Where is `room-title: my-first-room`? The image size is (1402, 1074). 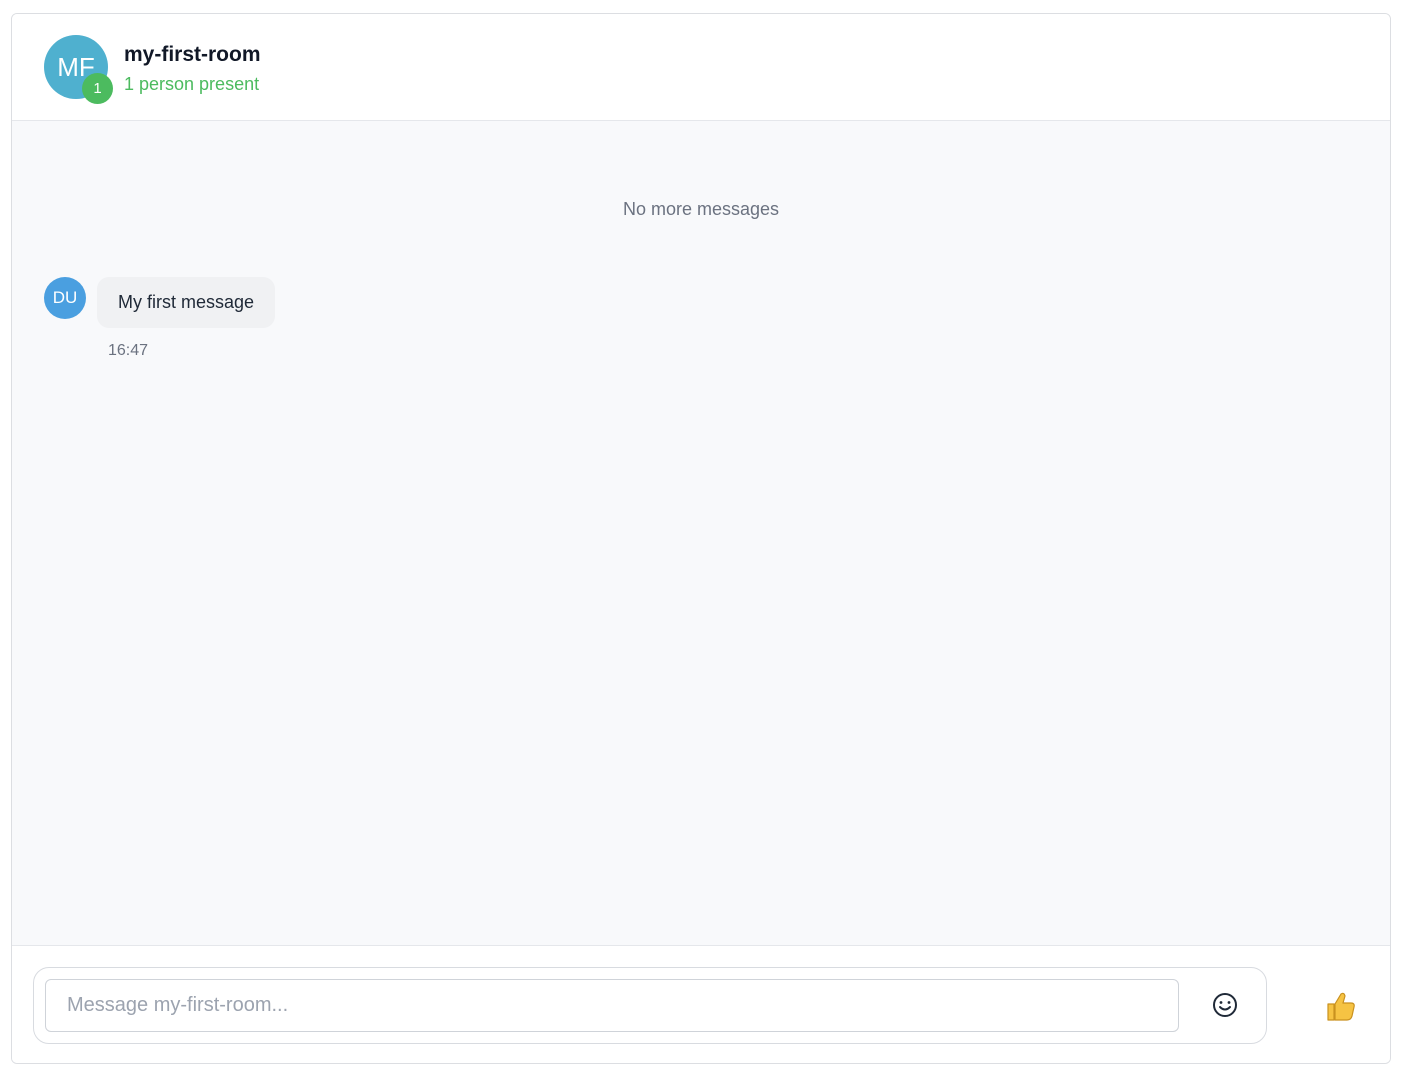 room-title: my-first-room is located at coordinates (192, 54).